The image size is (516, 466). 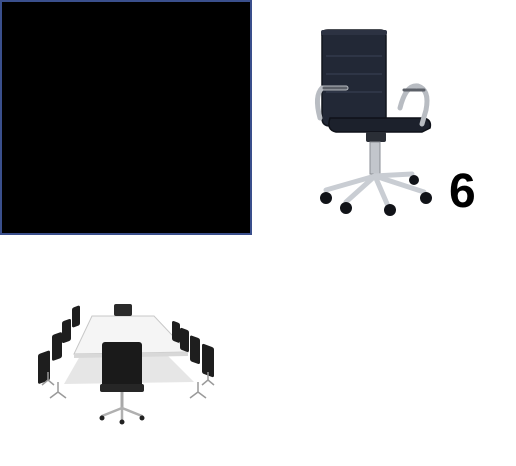 I want to click on count-label: 6, so click(x=462, y=191).